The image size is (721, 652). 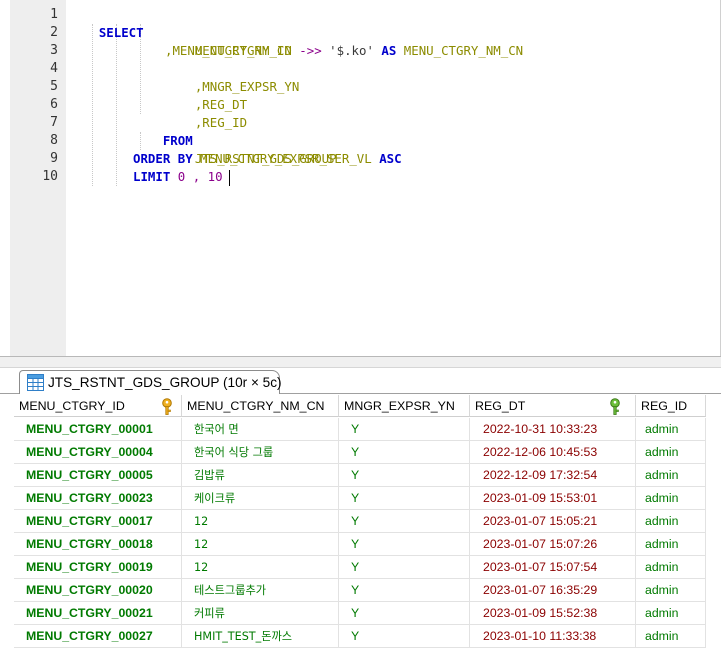 I want to click on cell-menu-ctgry-id: MENU_CTGRY_00005, so click(x=98, y=475).